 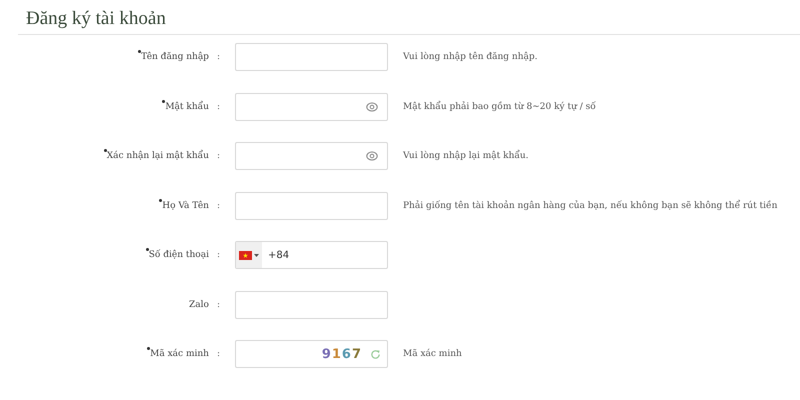 I want to click on field-hint: Vui lòng nhập lại mật khẩu., so click(x=466, y=156).